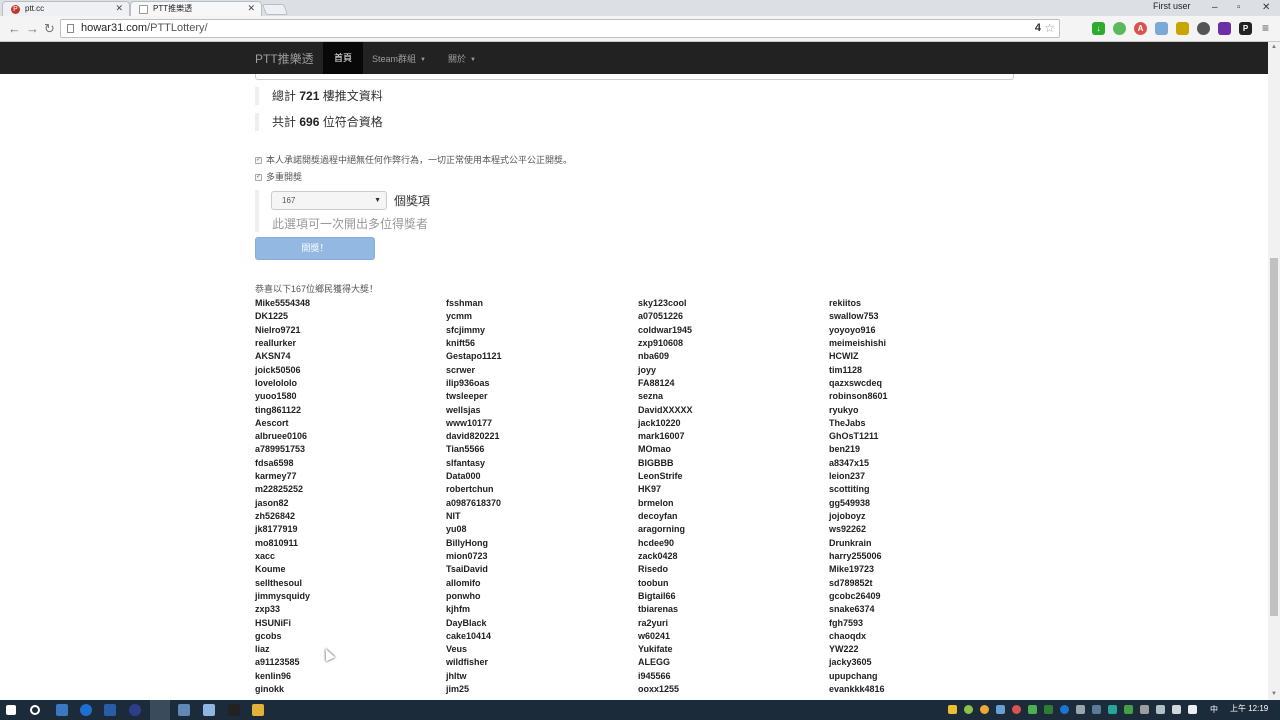  What do you see at coordinates (1224, 28) in the screenshot?
I see `twitch-extension-icon` at bounding box center [1224, 28].